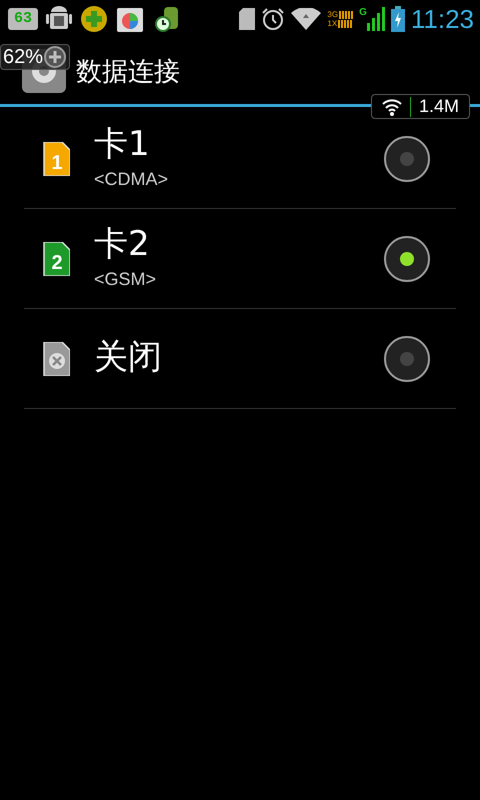  Describe the element at coordinates (128, 357) in the screenshot. I see `option-title: 关闭` at that location.